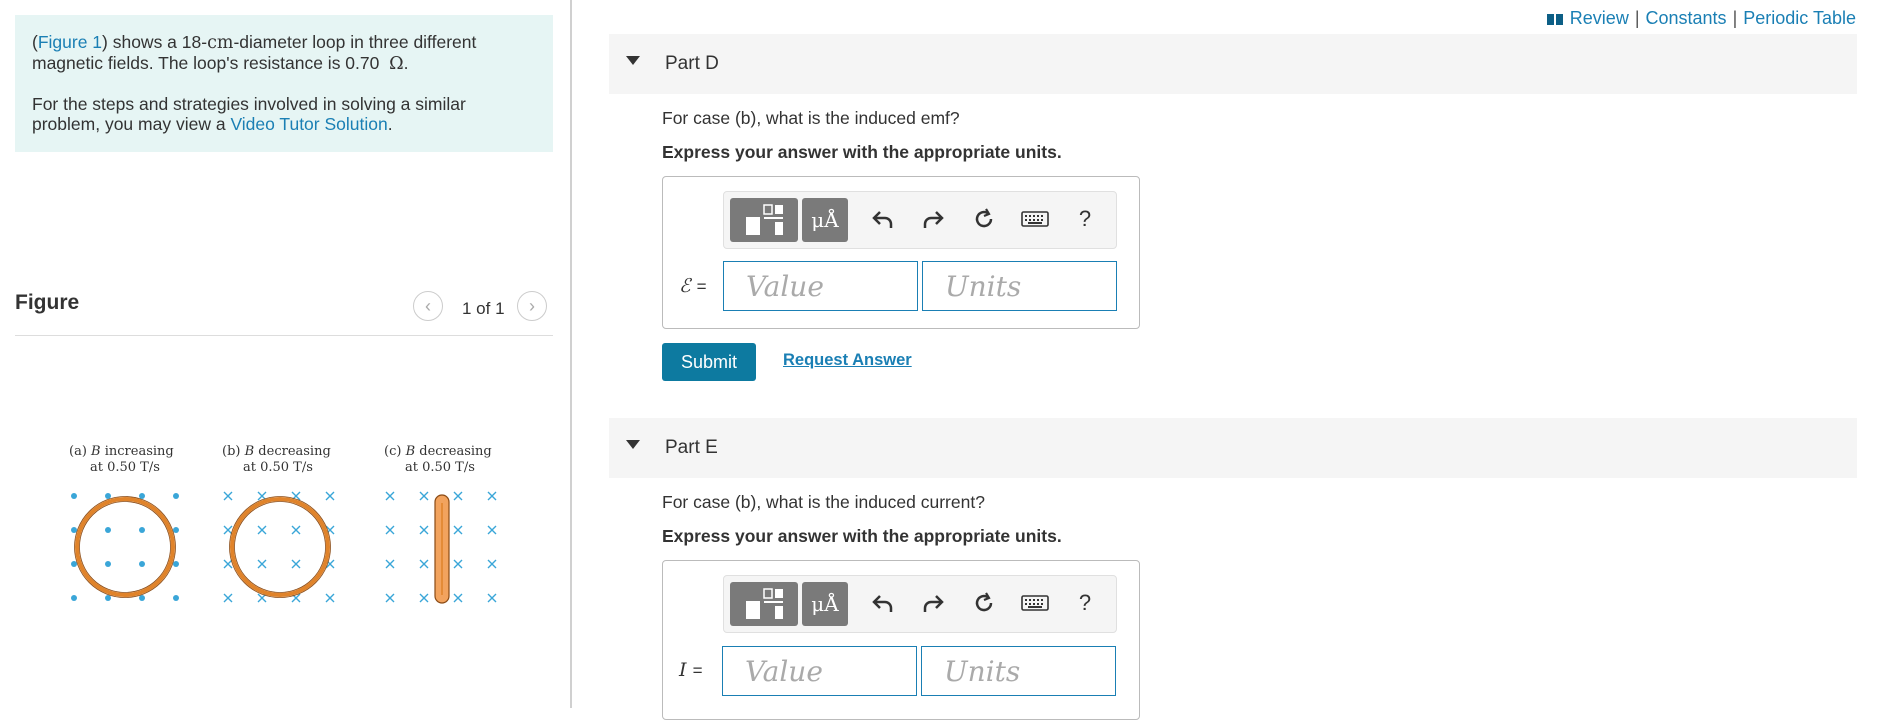 Image resolution: width=1893 pixels, height=720 pixels. What do you see at coordinates (685, 286) in the screenshot?
I see `emf-symbol: ℰ` at bounding box center [685, 286].